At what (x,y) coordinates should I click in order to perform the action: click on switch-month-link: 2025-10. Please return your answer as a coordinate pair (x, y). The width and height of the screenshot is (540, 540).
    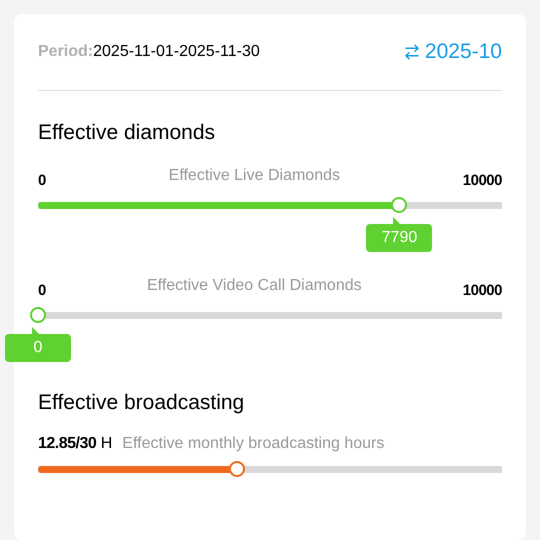
    Looking at the image, I should click on (452, 52).